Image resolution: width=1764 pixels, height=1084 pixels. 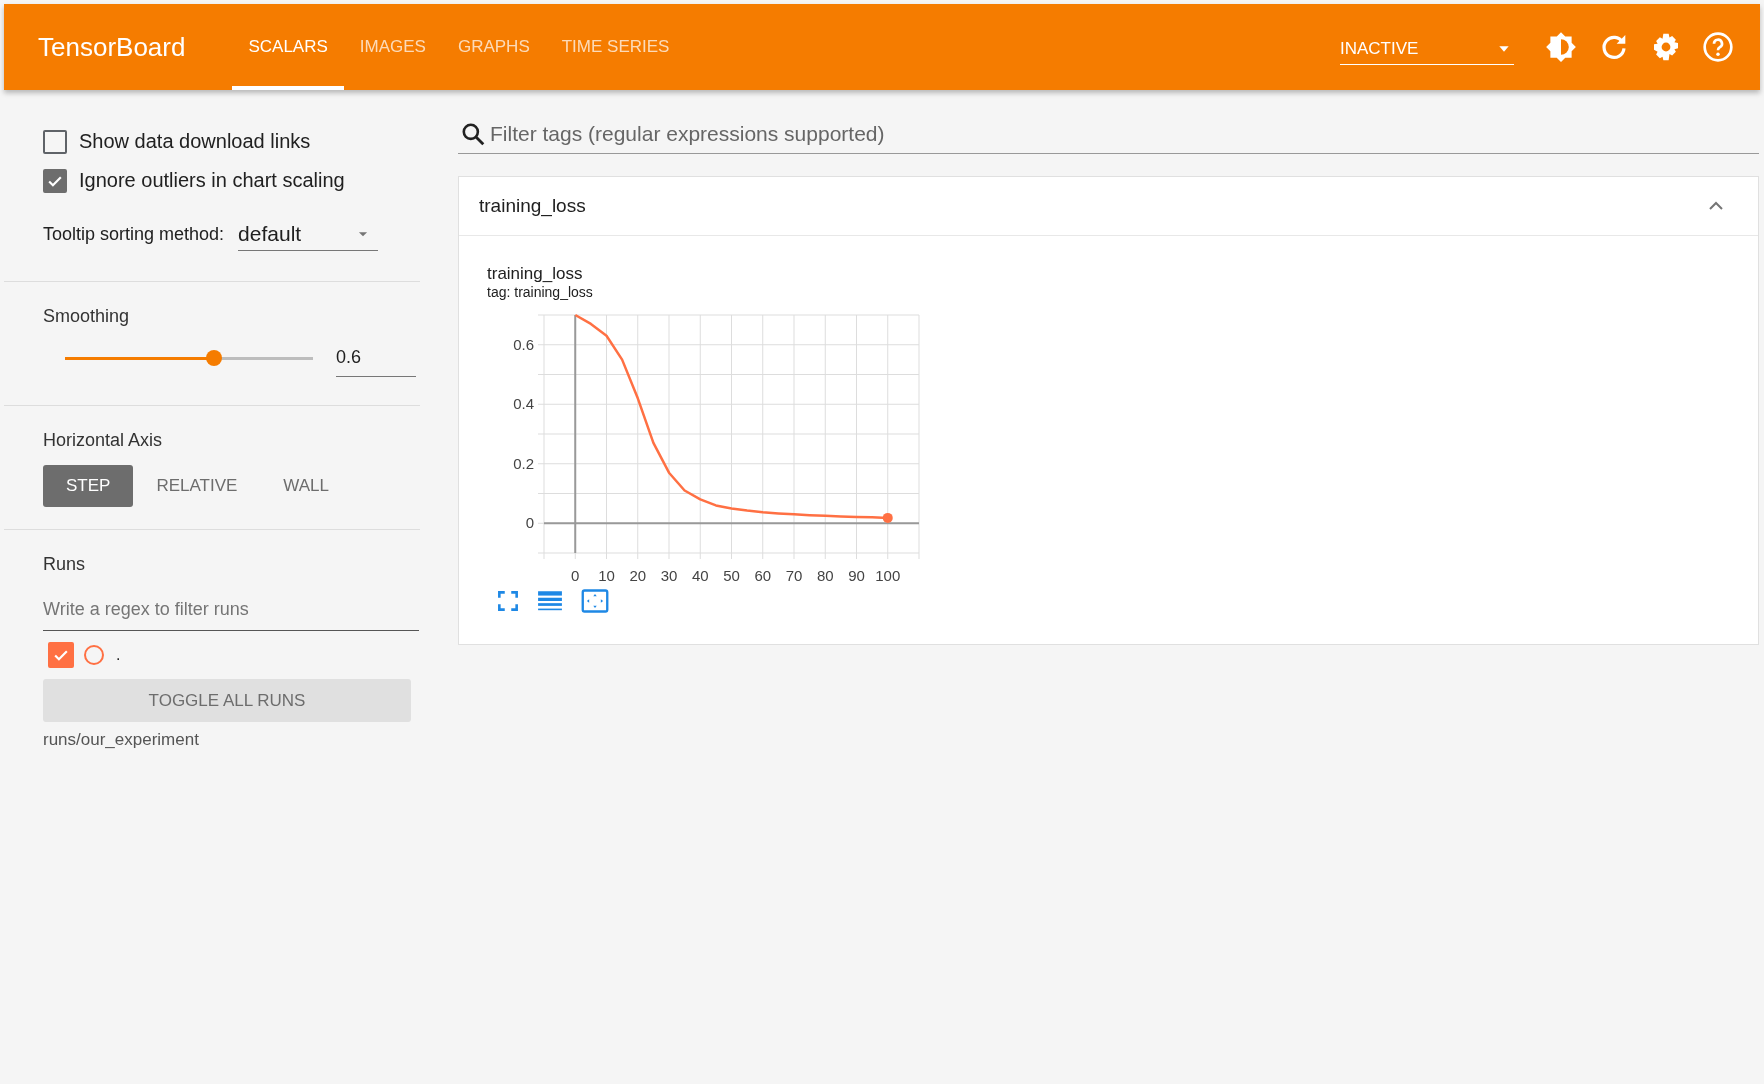 I want to click on nav-tab: GRAPHS, so click(x=493, y=47).